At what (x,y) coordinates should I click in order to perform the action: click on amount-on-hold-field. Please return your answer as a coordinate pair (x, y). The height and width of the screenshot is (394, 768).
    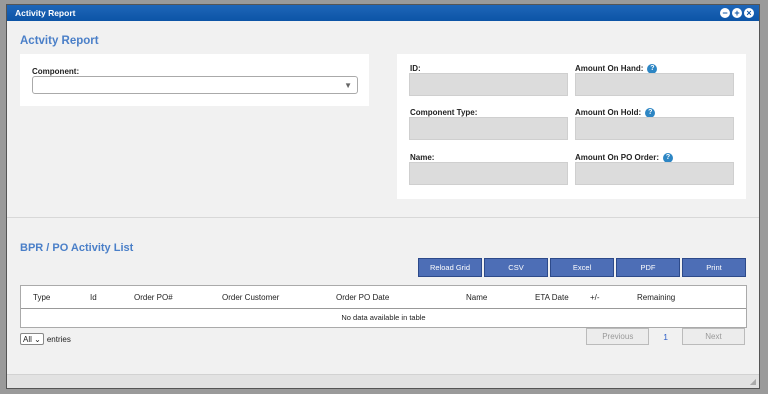
    Looking at the image, I should click on (654, 128).